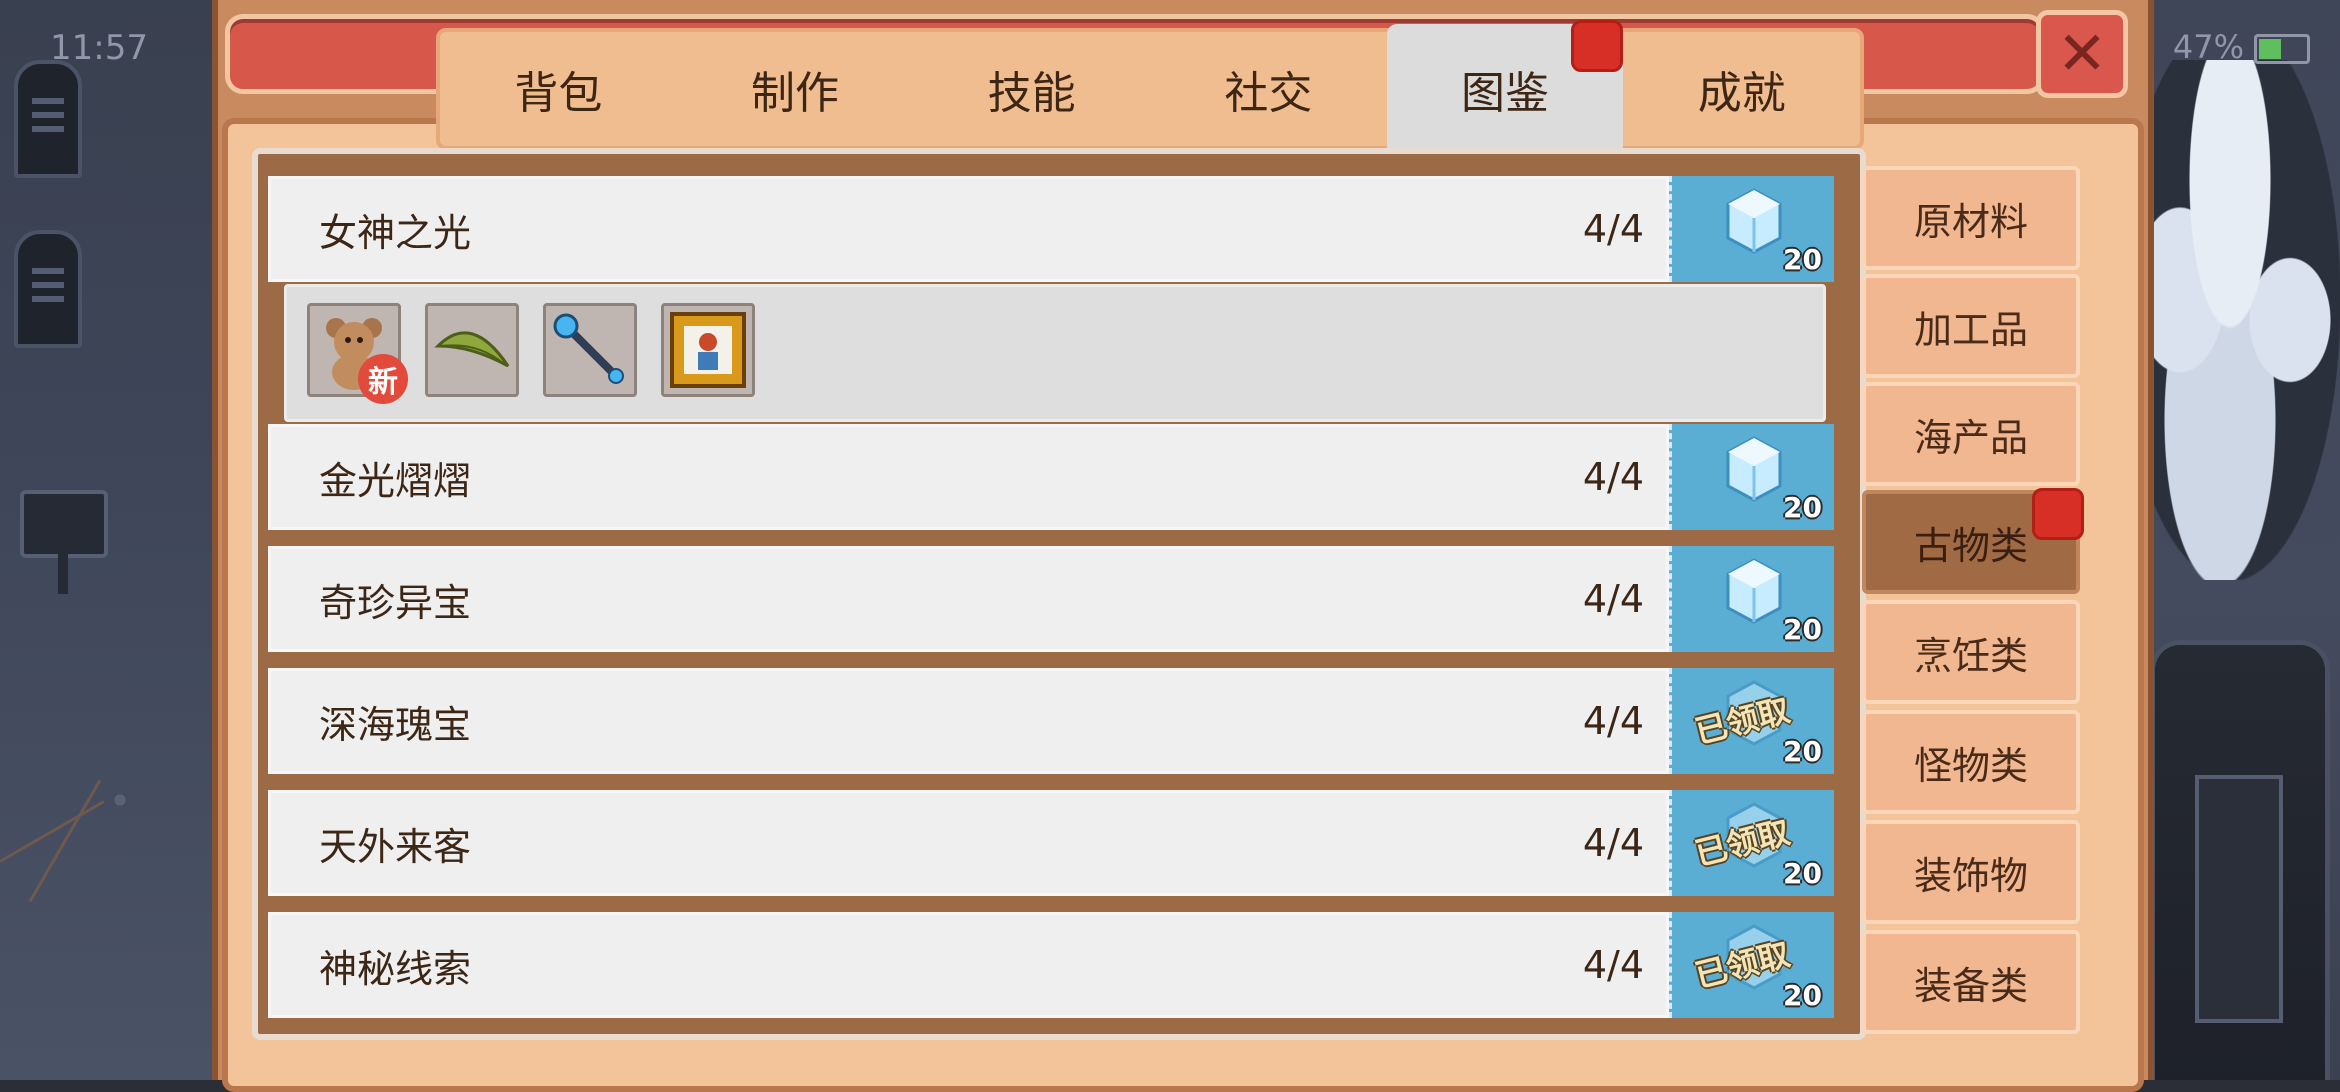  What do you see at coordinates (1970, 875) in the screenshot?
I see `category-label: 装饰物` at bounding box center [1970, 875].